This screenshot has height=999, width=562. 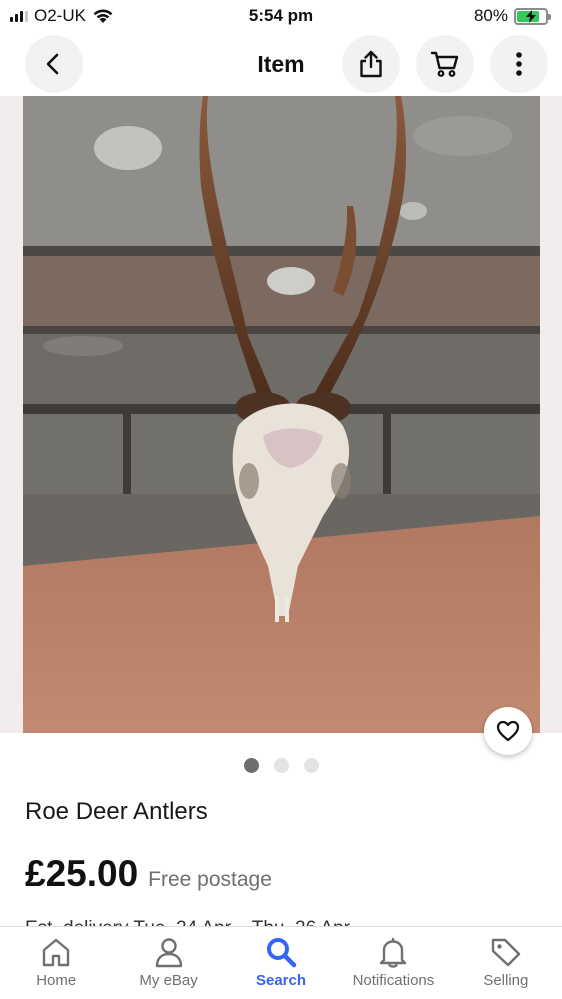 What do you see at coordinates (281, 64) in the screenshot?
I see `nav-header: Item` at bounding box center [281, 64].